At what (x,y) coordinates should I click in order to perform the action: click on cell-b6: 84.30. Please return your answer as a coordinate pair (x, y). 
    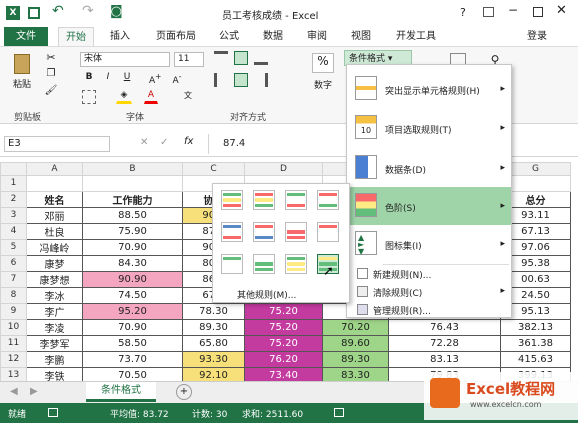
    Looking at the image, I should click on (132, 263).